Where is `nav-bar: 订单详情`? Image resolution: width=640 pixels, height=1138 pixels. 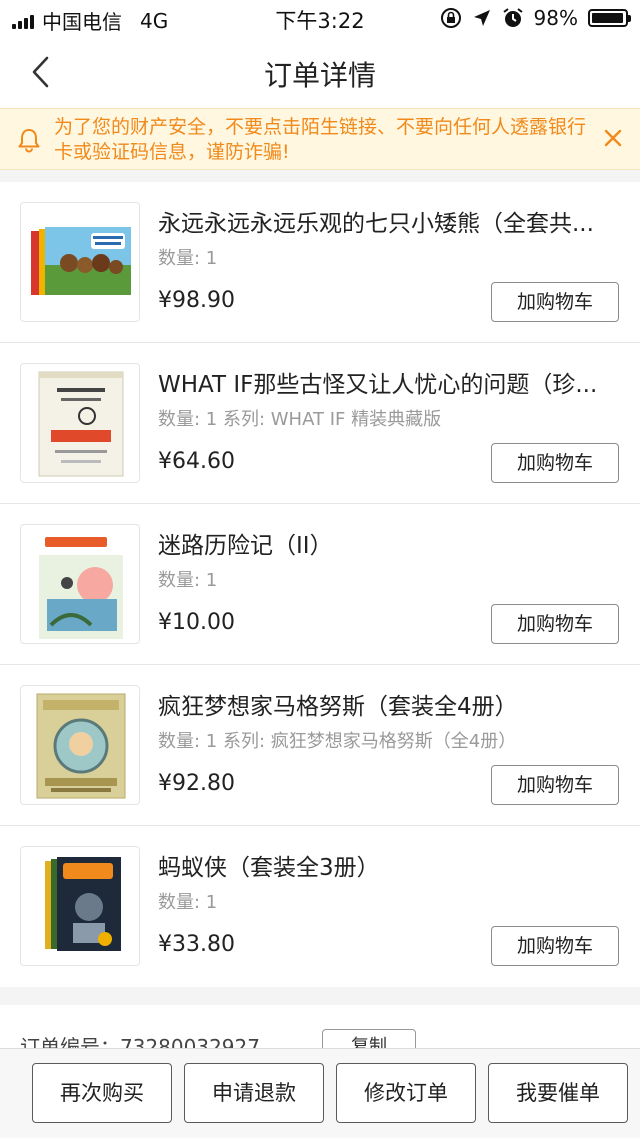 nav-bar: 订单详情 is located at coordinates (320, 72).